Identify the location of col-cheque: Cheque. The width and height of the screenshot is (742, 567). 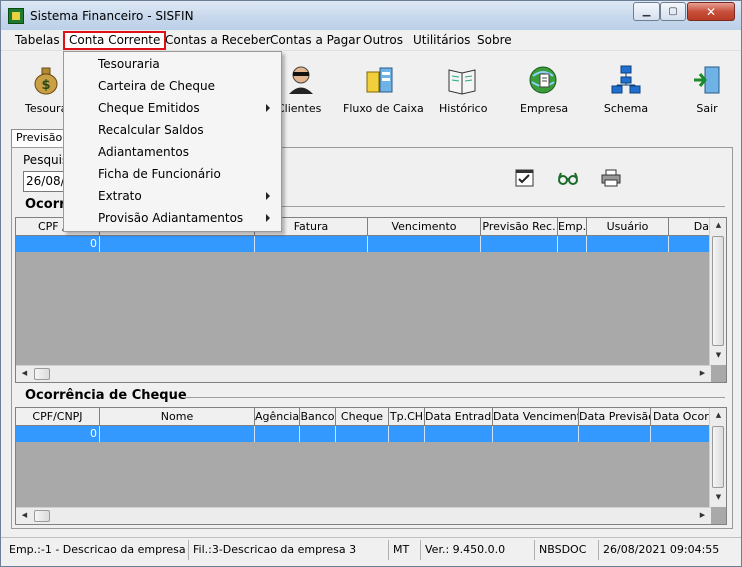
(362, 416).